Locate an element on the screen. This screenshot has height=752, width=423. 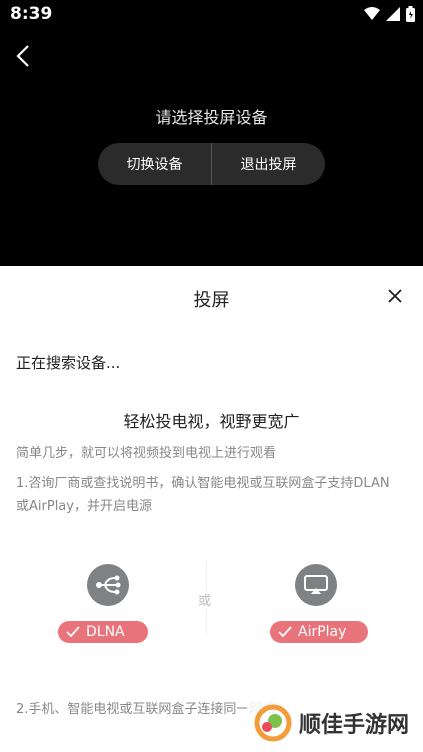
status-bar: 8:39 is located at coordinates (211, 15).